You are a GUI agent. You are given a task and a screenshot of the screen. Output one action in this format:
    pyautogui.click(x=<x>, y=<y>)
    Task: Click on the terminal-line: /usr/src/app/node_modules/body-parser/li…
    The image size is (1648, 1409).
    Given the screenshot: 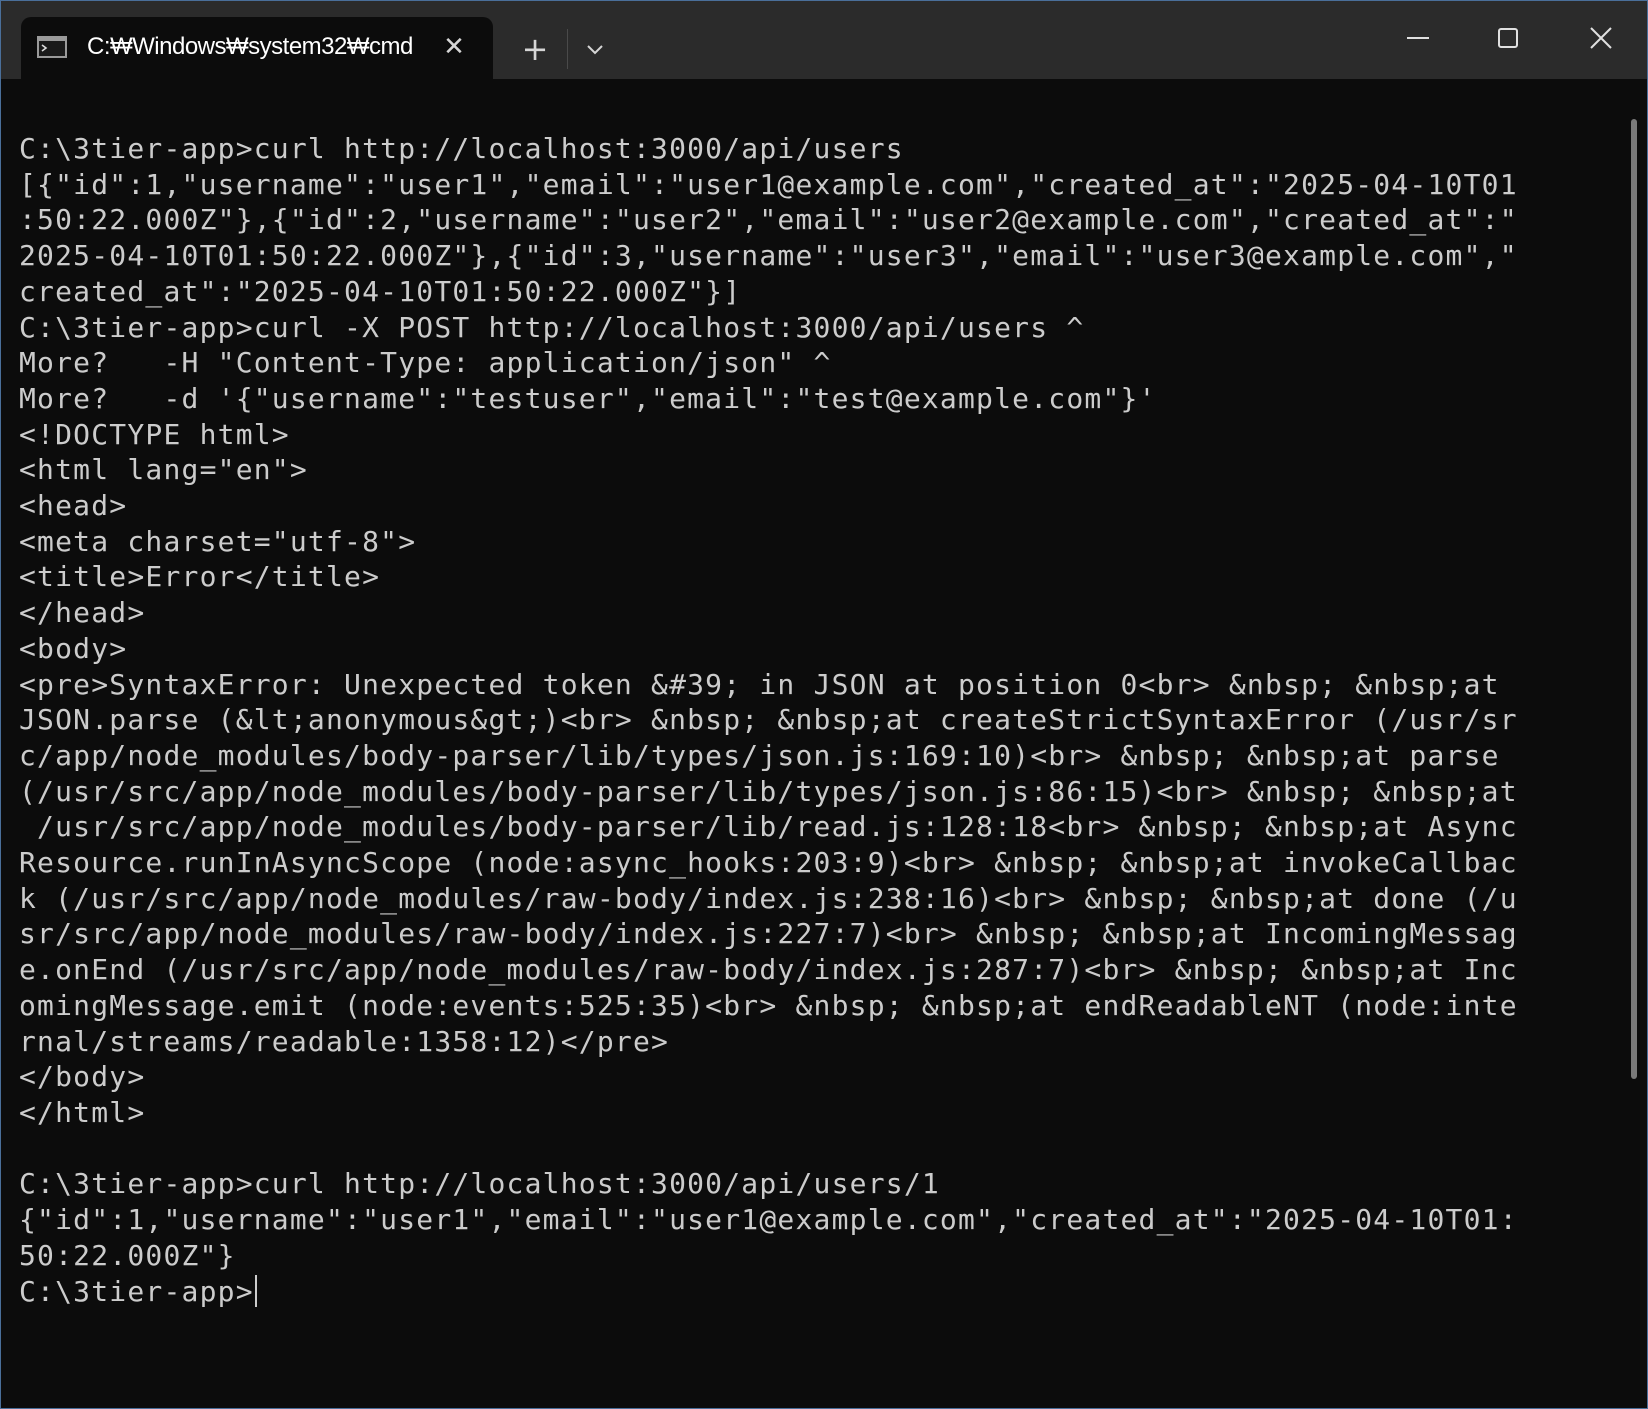 What is the action you would take?
    pyautogui.click(x=768, y=827)
    